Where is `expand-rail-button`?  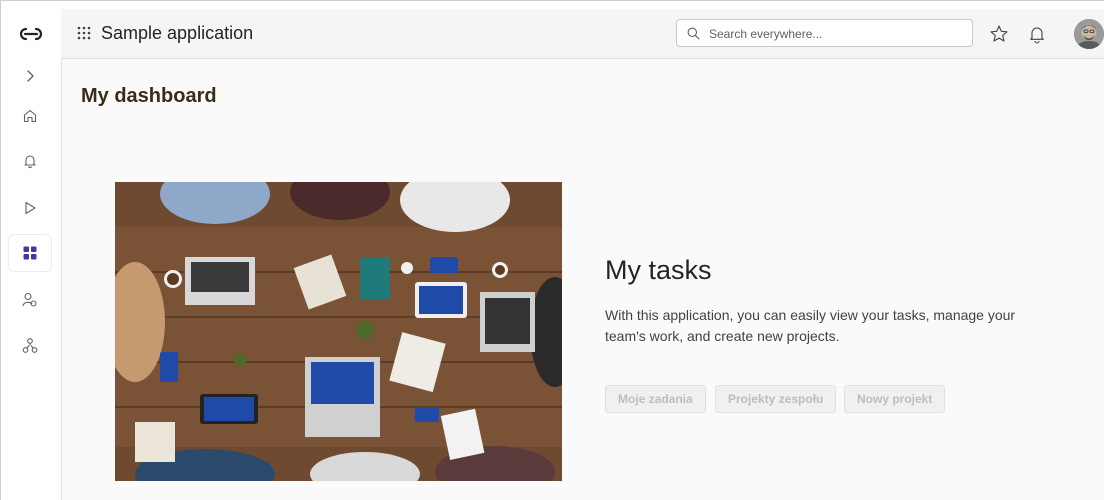
expand-rail-button is located at coordinates (30, 76).